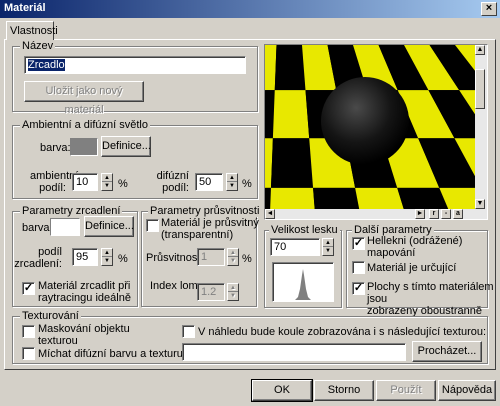  I want to click on reflected-mapping-checkbox: ✓, so click(358, 243).